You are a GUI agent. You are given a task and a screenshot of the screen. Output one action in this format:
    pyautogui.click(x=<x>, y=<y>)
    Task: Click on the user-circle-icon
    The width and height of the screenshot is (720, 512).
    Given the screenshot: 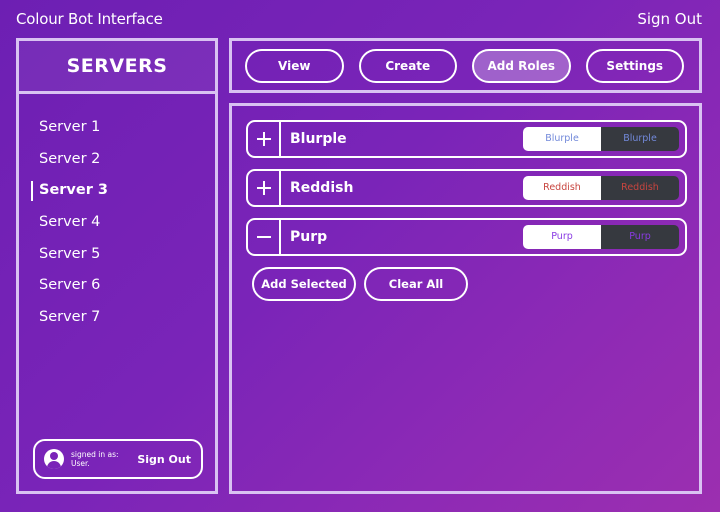 What is the action you would take?
    pyautogui.click(x=54, y=459)
    